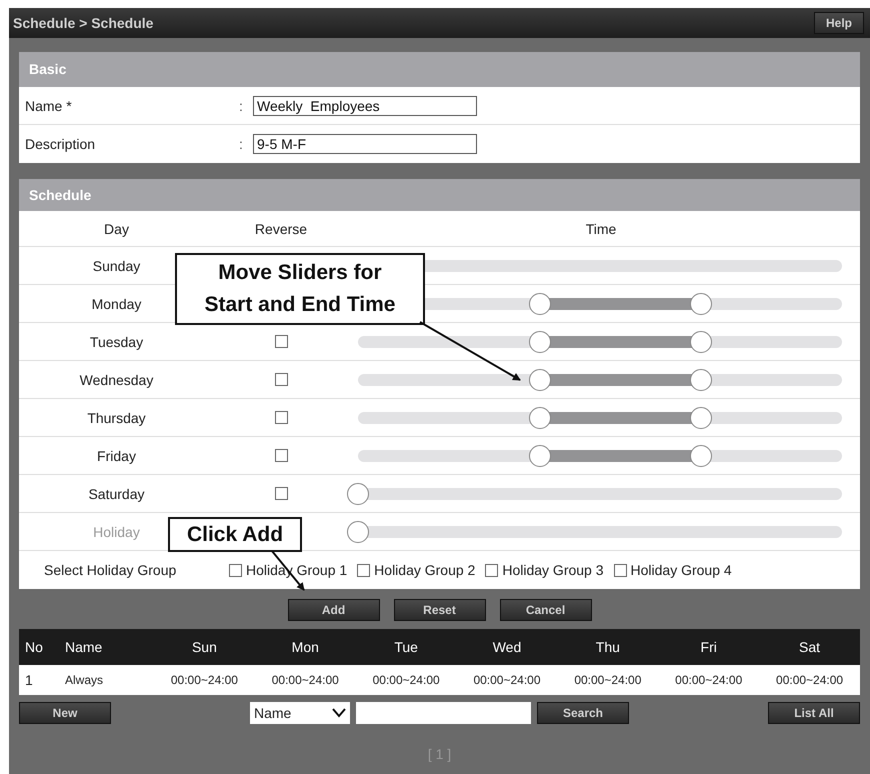  Describe the element at coordinates (810, 647) in the screenshot. I see `column-header: Sat` at that location.